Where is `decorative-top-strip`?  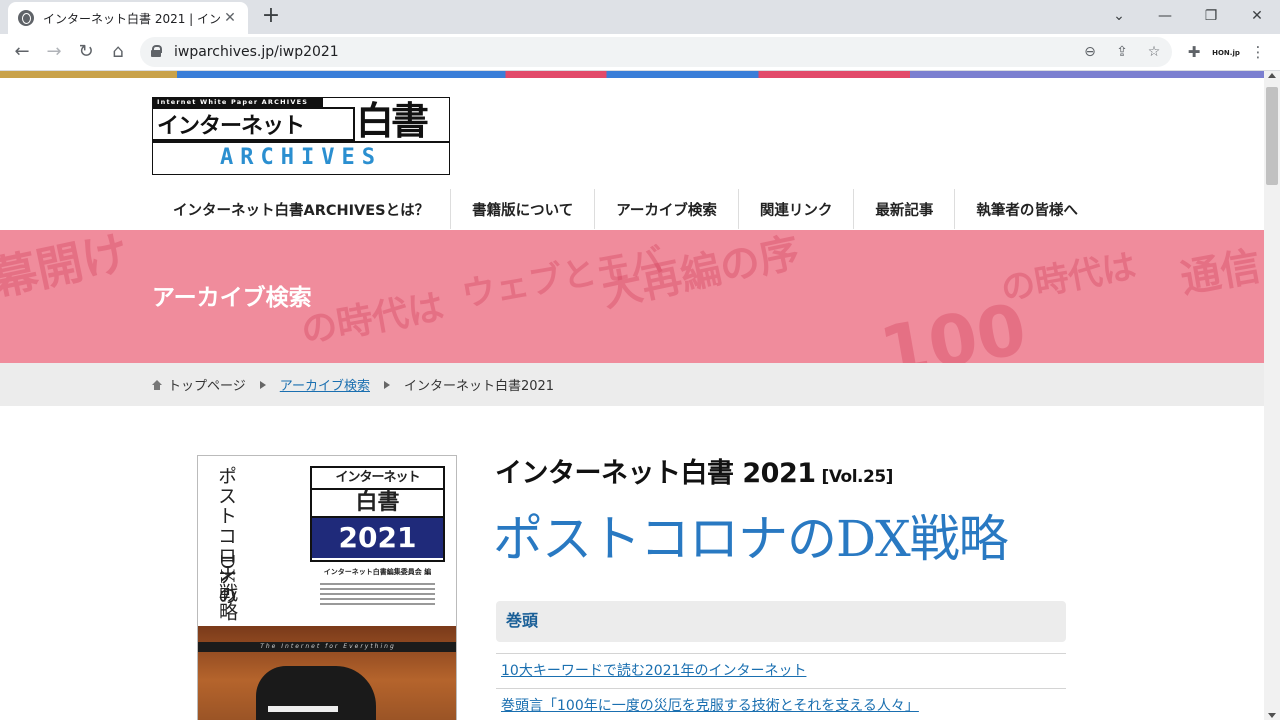
decorative-top-strip is located at coordinates (632, 74).